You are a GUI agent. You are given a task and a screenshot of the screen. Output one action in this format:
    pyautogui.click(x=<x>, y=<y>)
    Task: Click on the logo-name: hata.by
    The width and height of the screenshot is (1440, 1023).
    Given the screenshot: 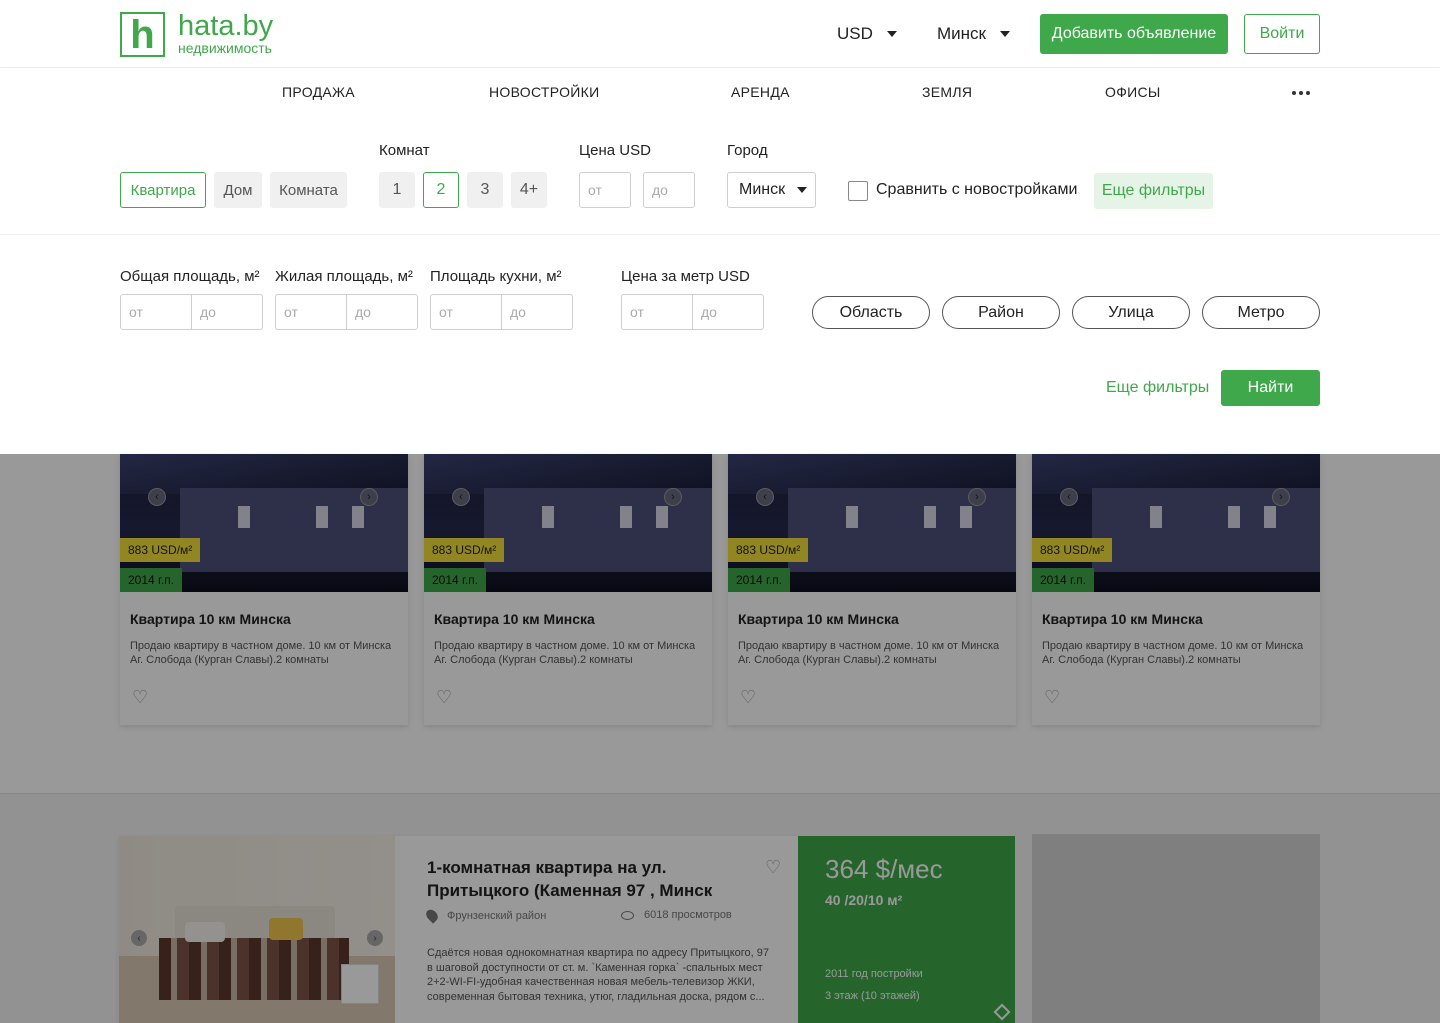 What is the action you would take?
    pyautogui.click(x=226, y=26)
    